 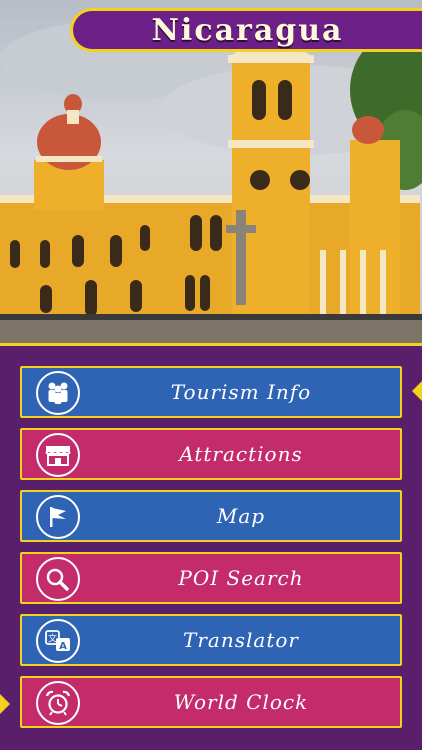 What do you see at coordinates (58, 579) in the screenshot?
I see `magnifier-icon` at bounding box center [58, 579].